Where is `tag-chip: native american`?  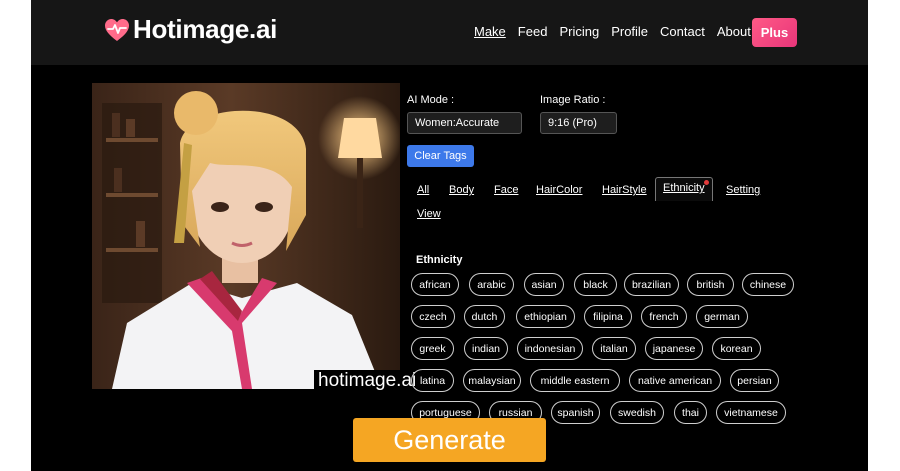 tag-chip: native american is located at coordinates (675, 380).